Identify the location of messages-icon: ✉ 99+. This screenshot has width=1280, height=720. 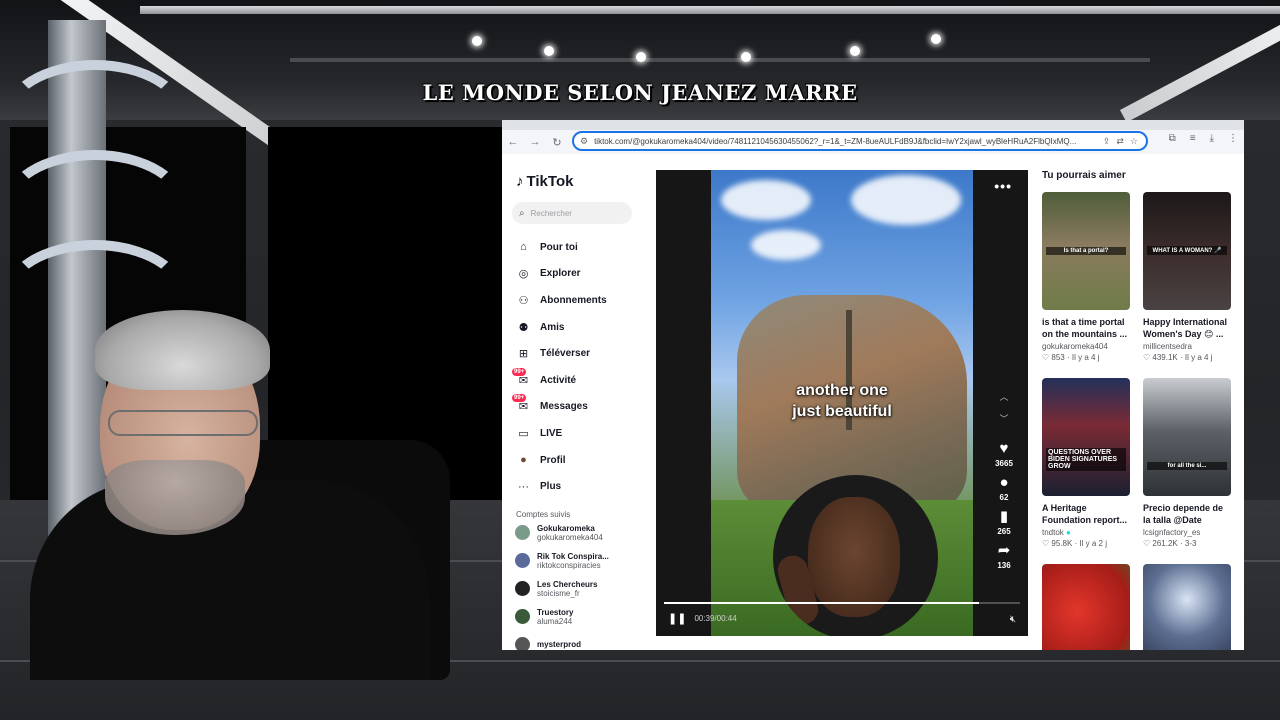
(521, 404).